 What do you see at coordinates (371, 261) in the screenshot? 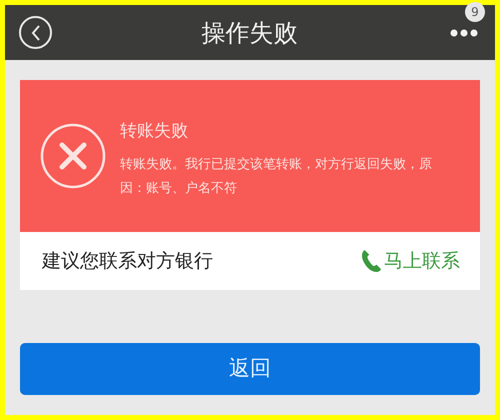
I see `phone-icon` at bounding box center [371, 261].